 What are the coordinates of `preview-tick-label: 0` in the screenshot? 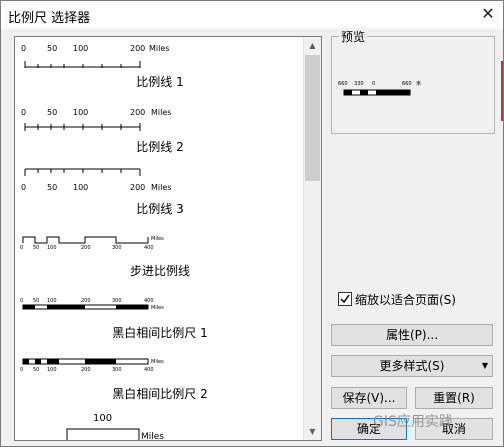 It's located at (373, 84).